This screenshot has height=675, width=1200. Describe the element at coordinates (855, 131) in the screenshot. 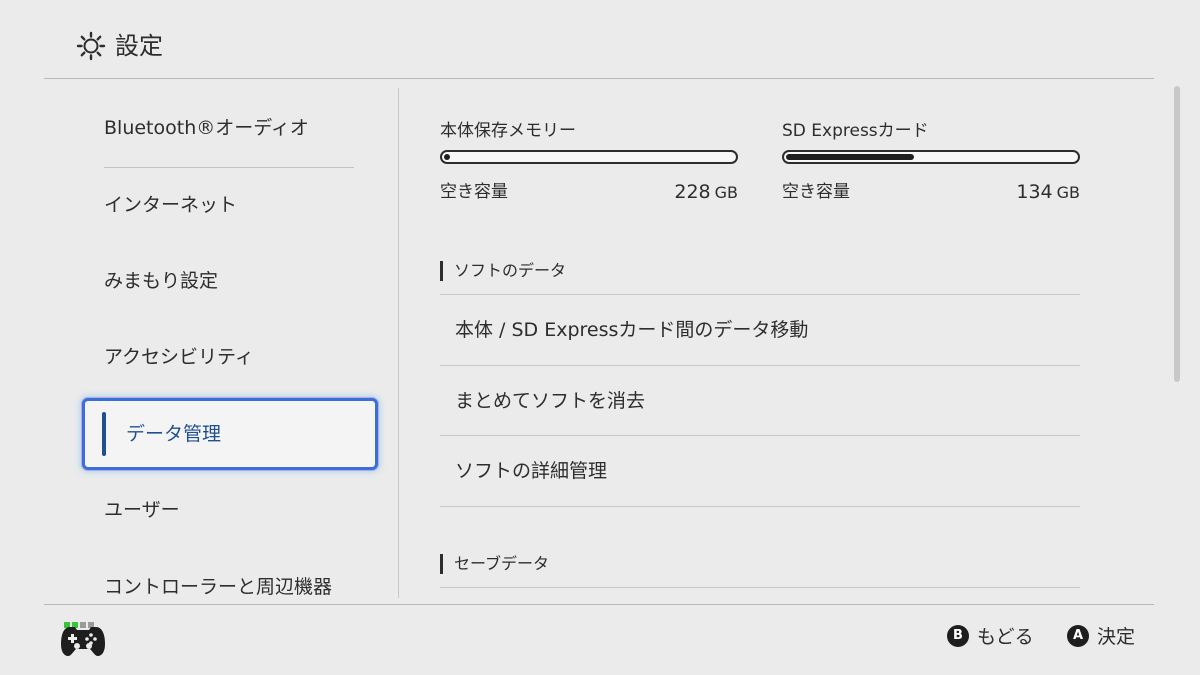

I see `storage-name: SD Expressカード` at that location.